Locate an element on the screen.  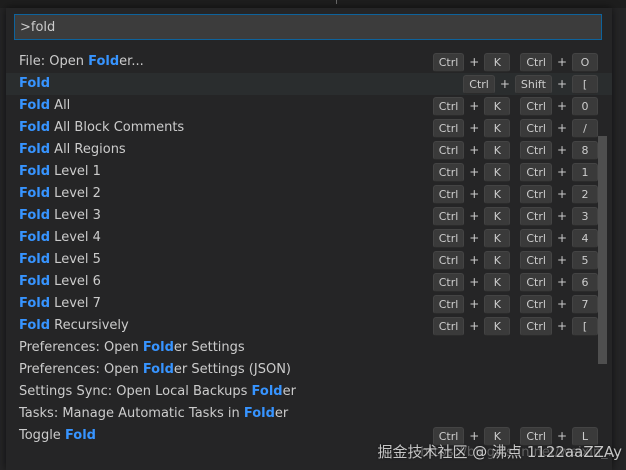
keybinding: Ctrl + Shift + [ is located at coordinates (525, 84).